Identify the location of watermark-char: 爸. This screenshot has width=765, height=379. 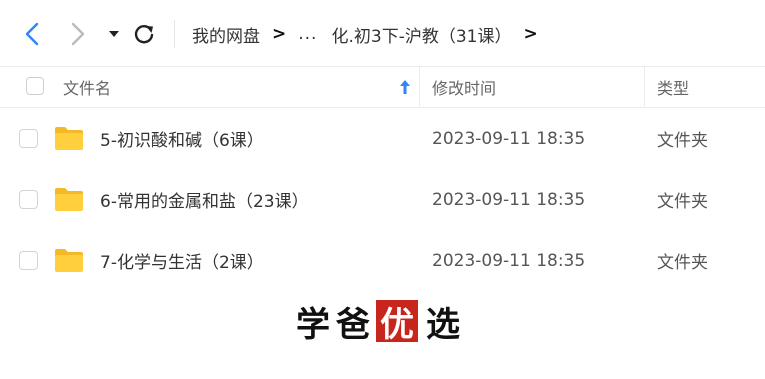
(353, 324).